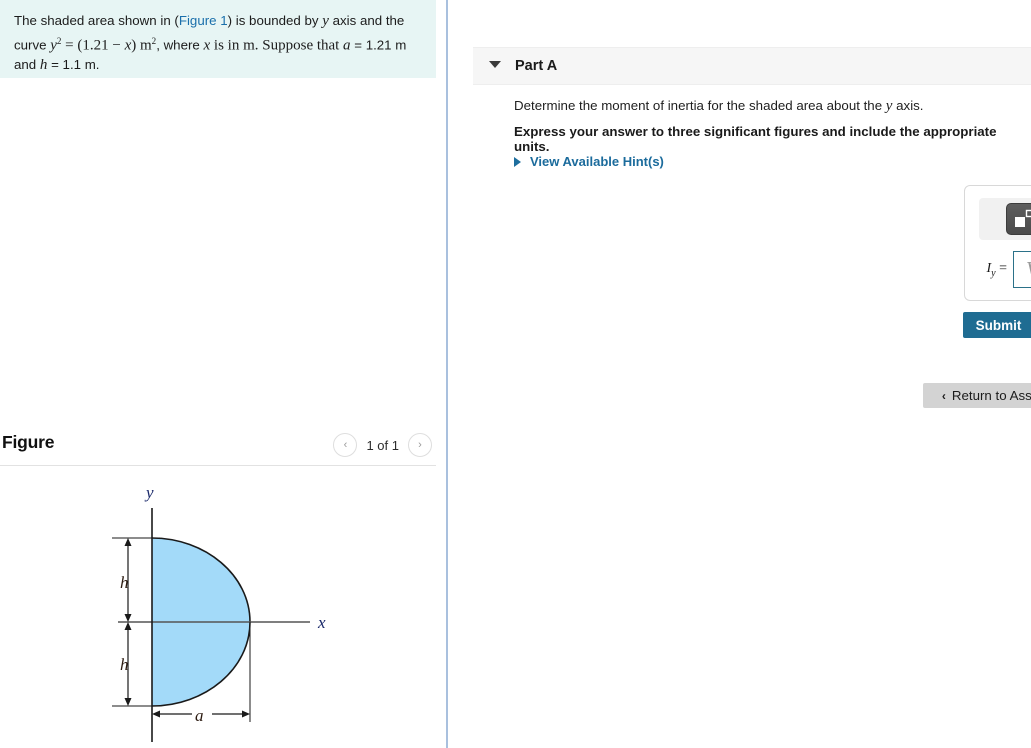 The height and width of the screenshot is (748, 1031). What do you see at coordinates (447, 374) in the screenshot?
I see `panel-divider` at bounding box center [447, 374].